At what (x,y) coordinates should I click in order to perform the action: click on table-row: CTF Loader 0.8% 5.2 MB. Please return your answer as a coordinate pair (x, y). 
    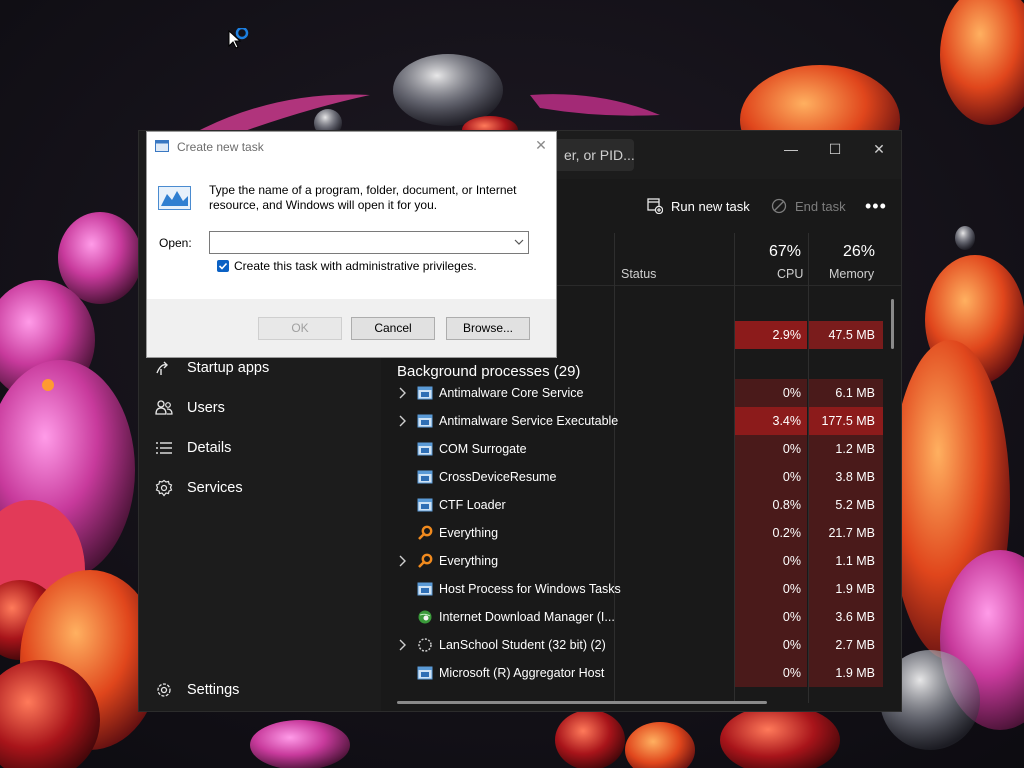
    Looking at the image, I should click on (641, 505).